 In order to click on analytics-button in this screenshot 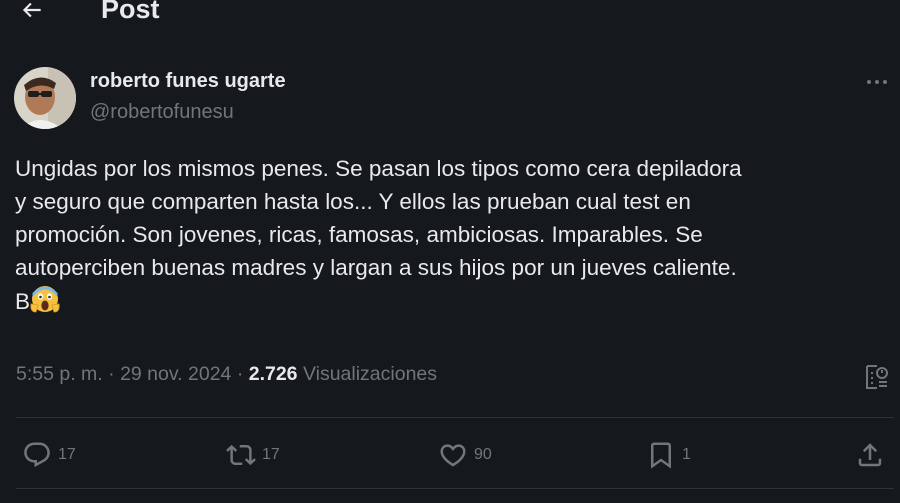, I will do `click(877, 377)`.